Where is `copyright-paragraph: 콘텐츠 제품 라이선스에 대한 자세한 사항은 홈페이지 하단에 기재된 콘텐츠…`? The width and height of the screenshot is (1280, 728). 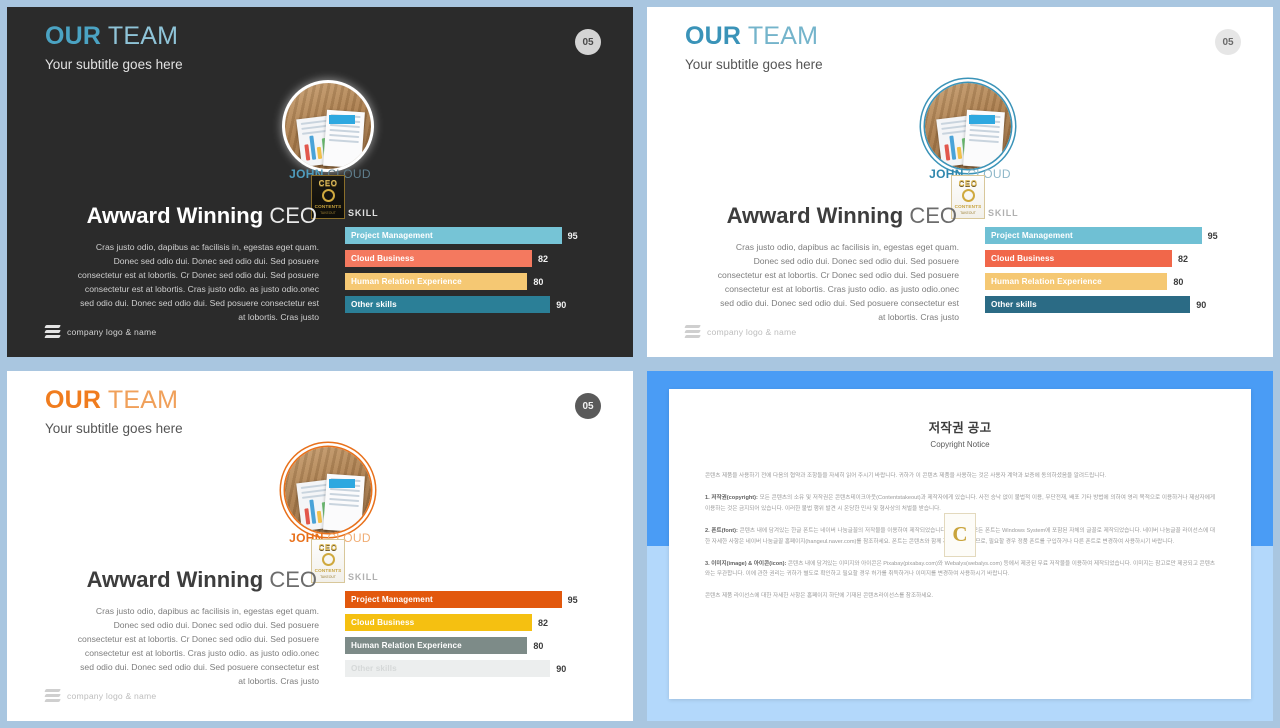 copyright-paragraph: 콘텐츠 제품 라이선스에 대한 자세한 사항은 홈페이지 하단에 기재된 콘텐츠… is located at coordinates (819, 596).